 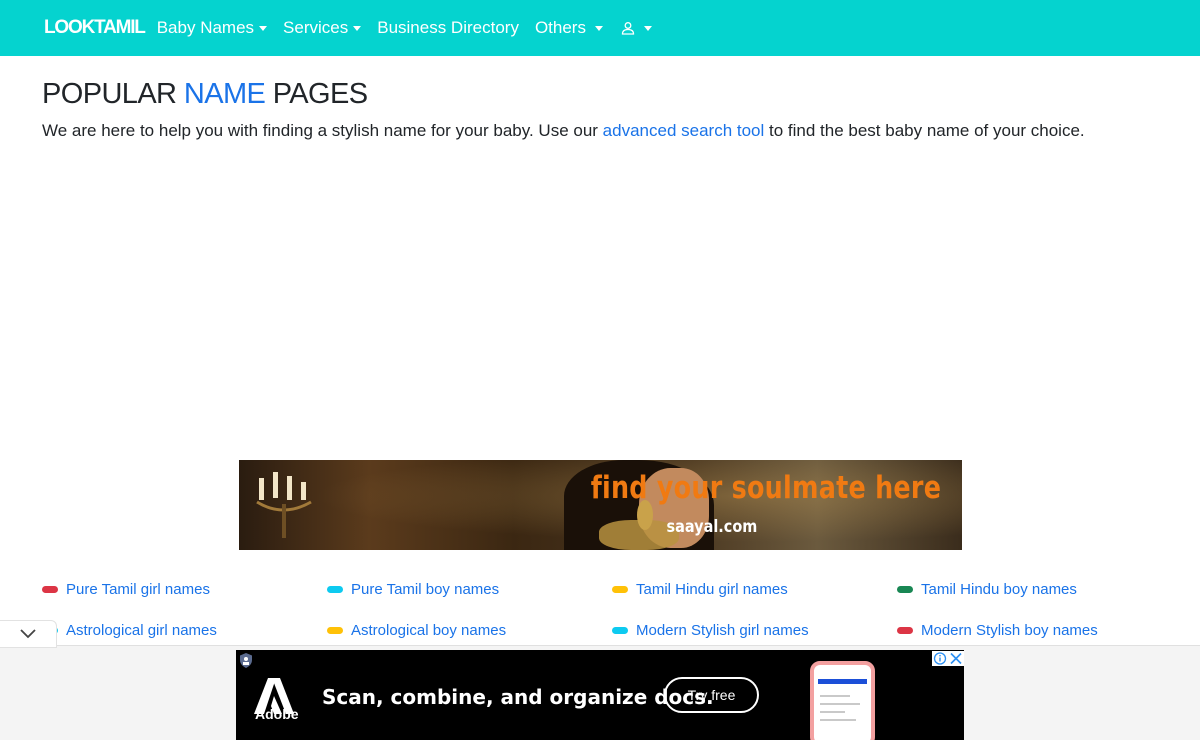 I want to click on nav-business-directory-label: Business Directory, so click(x=448, y=27).